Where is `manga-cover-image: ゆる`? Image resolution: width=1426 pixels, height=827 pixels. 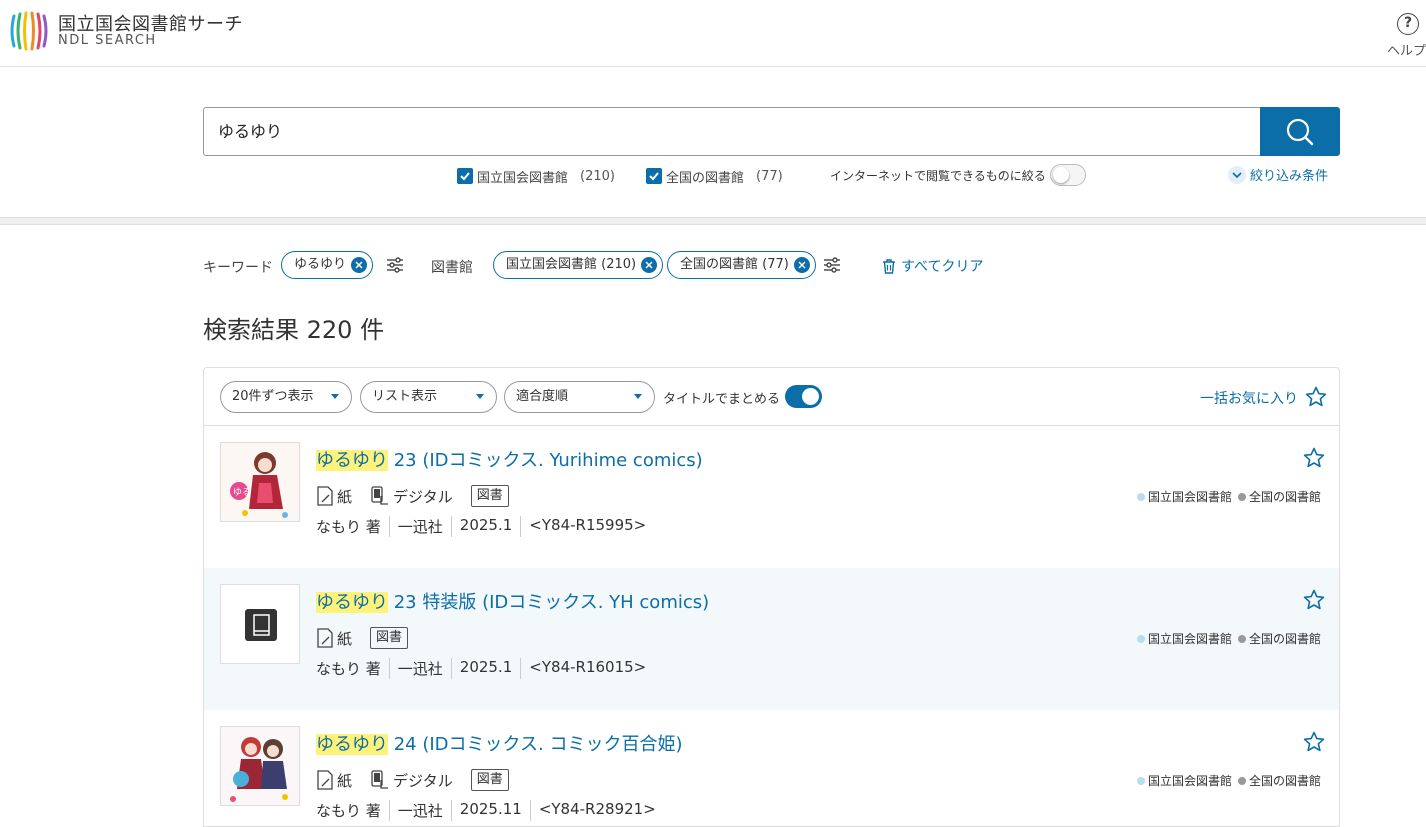
manga-cover-image: ゆる is located at coordinates (260, 482).